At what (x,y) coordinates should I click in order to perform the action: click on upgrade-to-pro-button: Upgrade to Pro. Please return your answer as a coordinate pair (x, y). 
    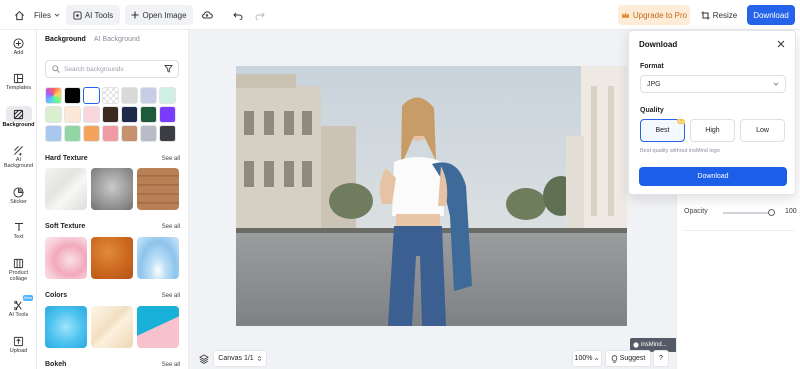
    Looking at the image, I should click on (654, 15).